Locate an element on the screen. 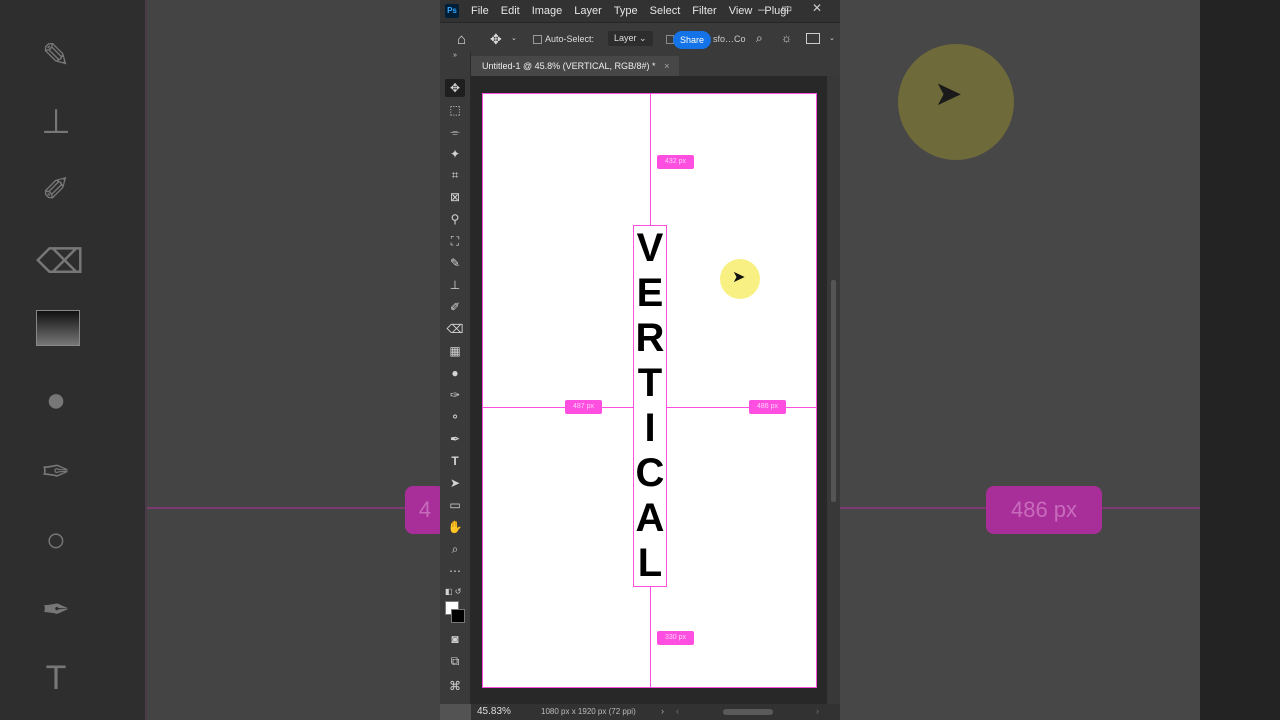 The width and height of the screenshot is (1280, 720). measure-left-badge: 487 px is located at coordinates (583, 407).